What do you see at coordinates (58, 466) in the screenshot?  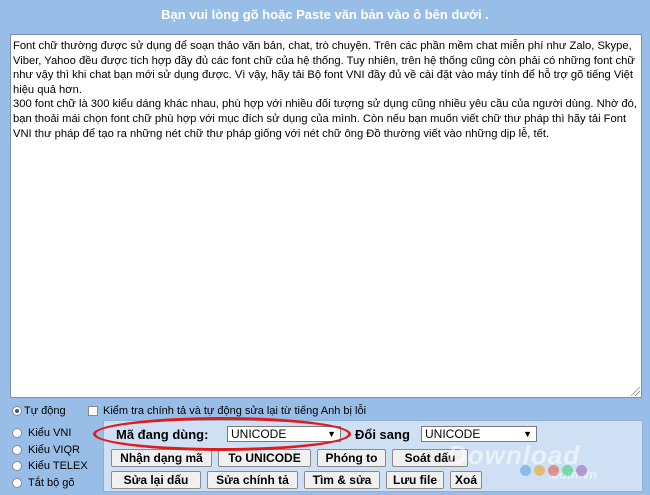 I see `mode-label: Kiểu TELEX` at bounding box center [58, 466].